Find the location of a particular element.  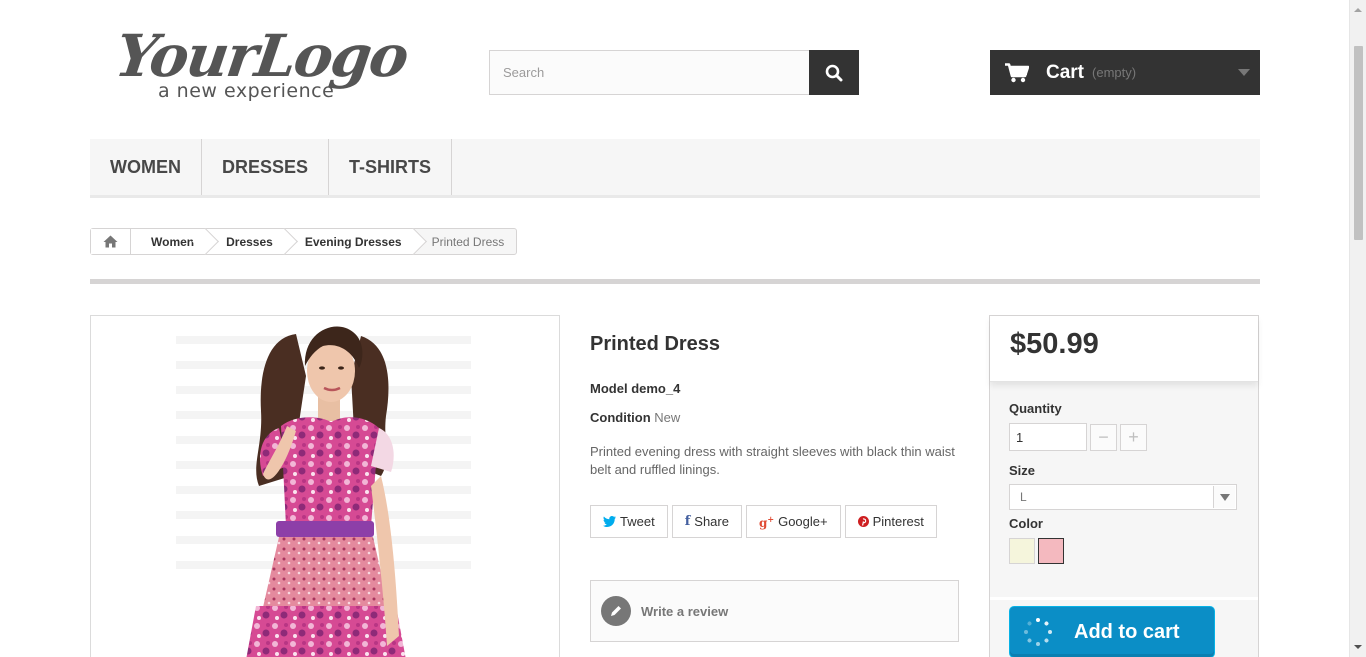

quantity-increase-button: + is located at coordinates (1133, 437).